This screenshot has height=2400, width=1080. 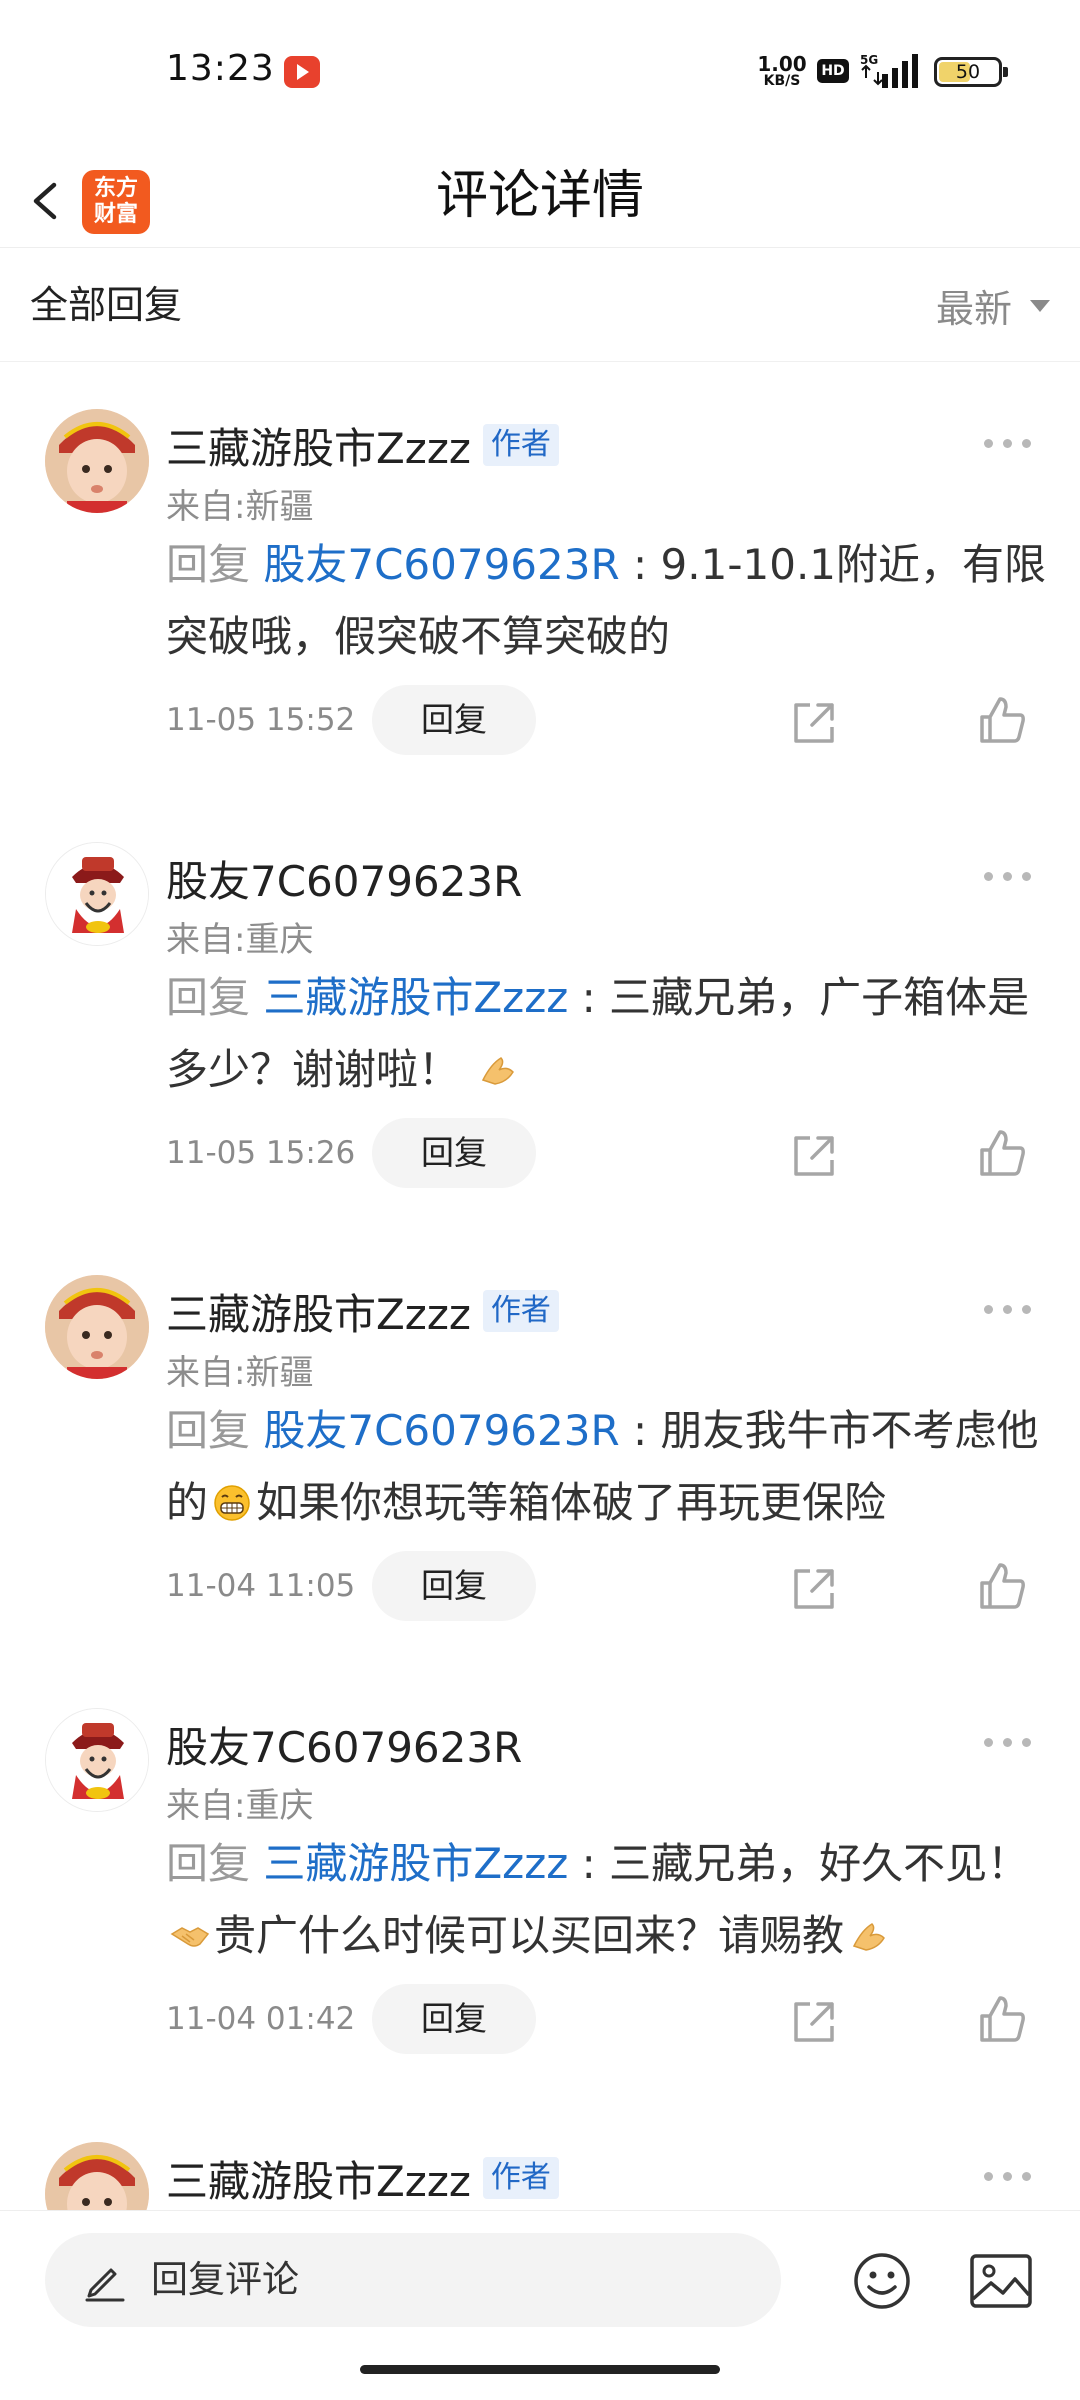 What do you see at coordinates (225, 2279) in the screenshot?
I see `reply-placeholder: 回复评论` at bounding box center [225, 2279].